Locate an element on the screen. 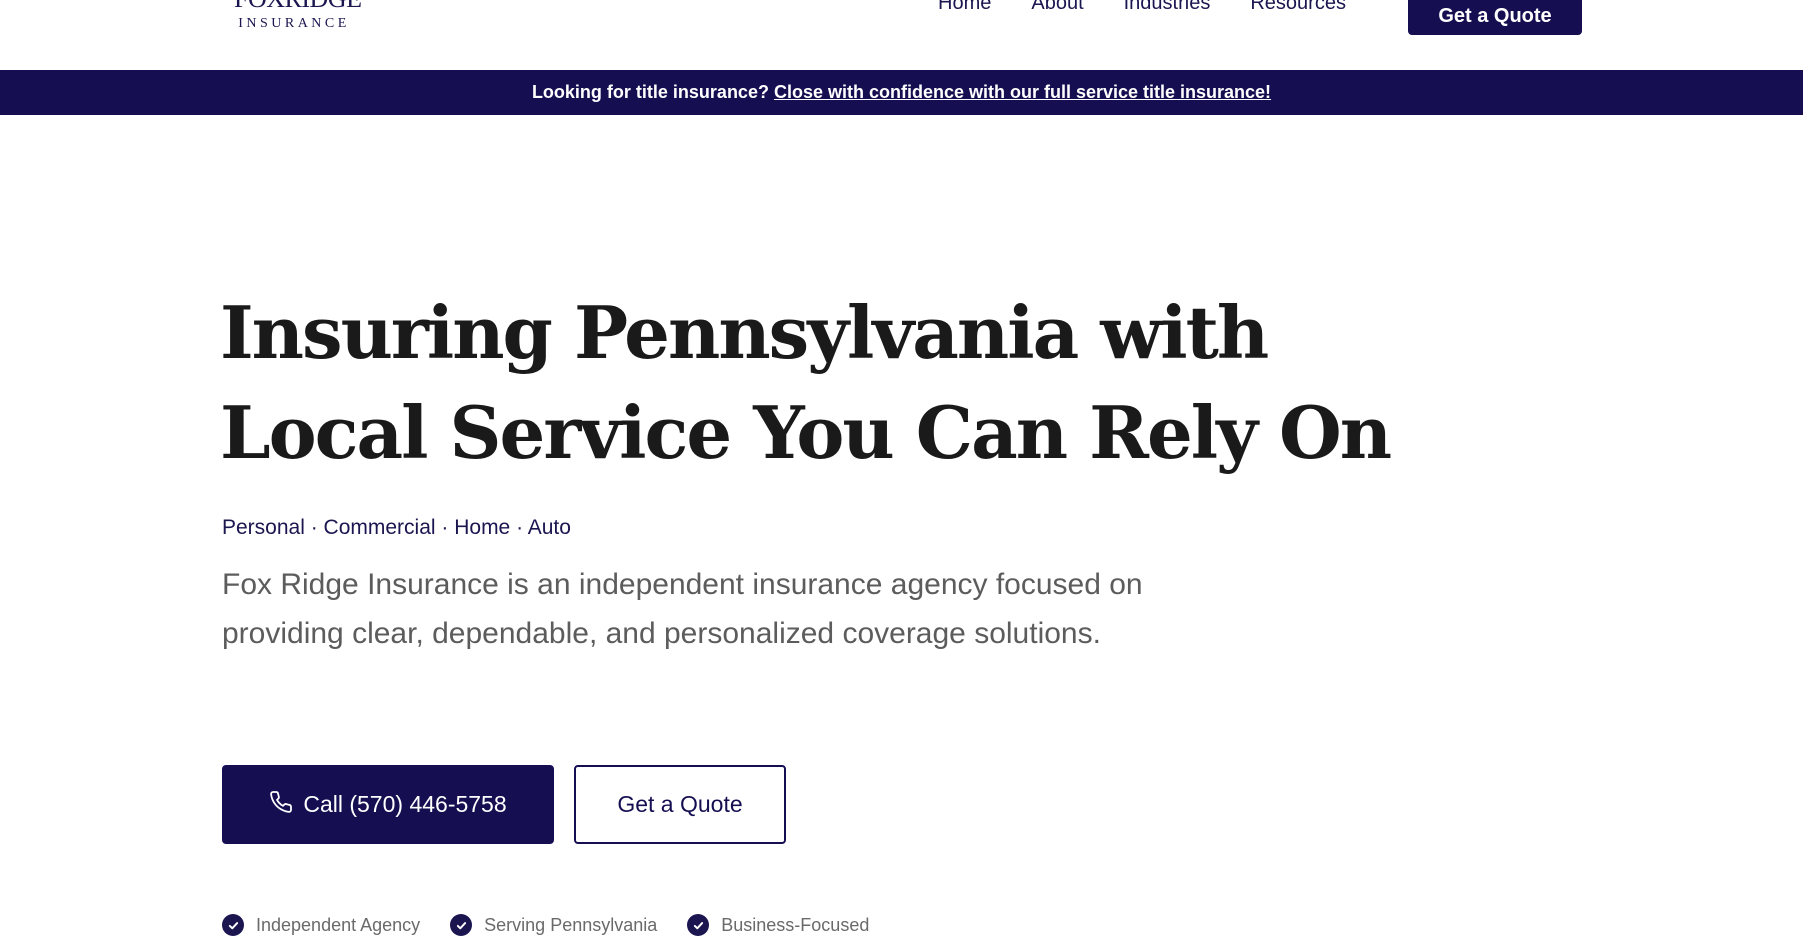 The width and height of the screenshot is (1803, 950). main-nav: Home About Industries Resources is located at coordinates (1142, 7).